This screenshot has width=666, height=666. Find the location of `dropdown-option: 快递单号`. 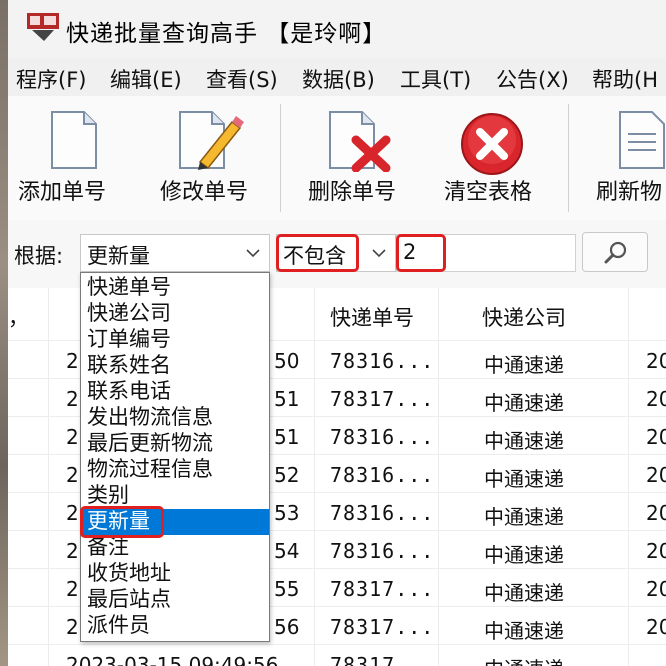

dropdown-option: 快递单号 is located at coordinates (175, 288).